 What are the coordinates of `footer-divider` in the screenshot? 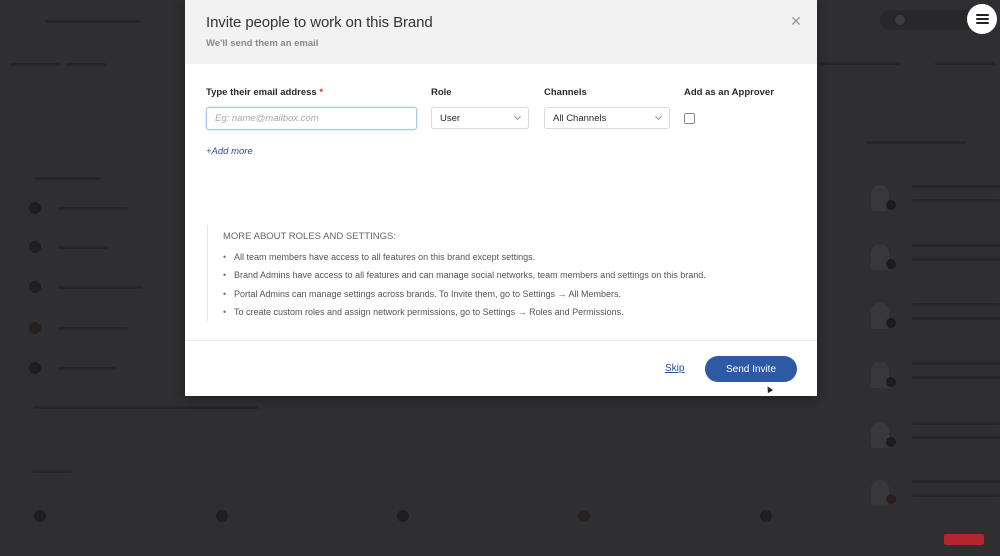 It's located at (501, 340).